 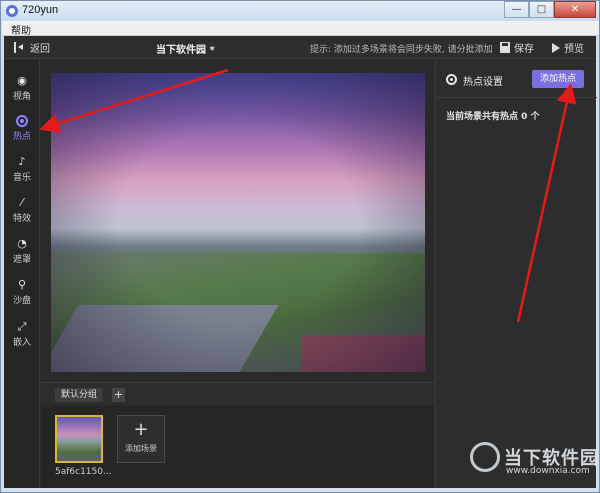 I want to click on map-pin-icon: ⚲, so click(x=22, y=284).